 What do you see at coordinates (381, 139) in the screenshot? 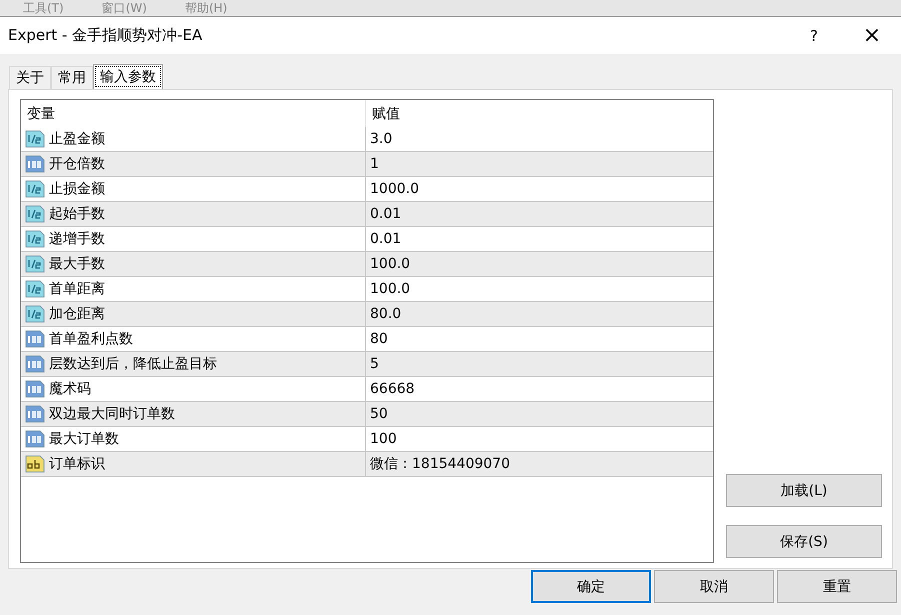
I see `parameter-value: 3.0` at bounding box center [381, 139].